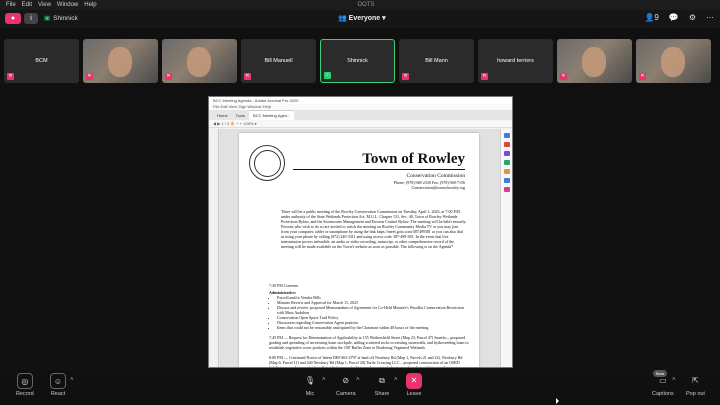 The width and height of the screenshot is (720, 405). I want to click on meeting-toolbar: ● i ▣ Shinnick 👥 Everyone ▾ 👤9 💬 ⚙ ⋯, so click(360, 19).